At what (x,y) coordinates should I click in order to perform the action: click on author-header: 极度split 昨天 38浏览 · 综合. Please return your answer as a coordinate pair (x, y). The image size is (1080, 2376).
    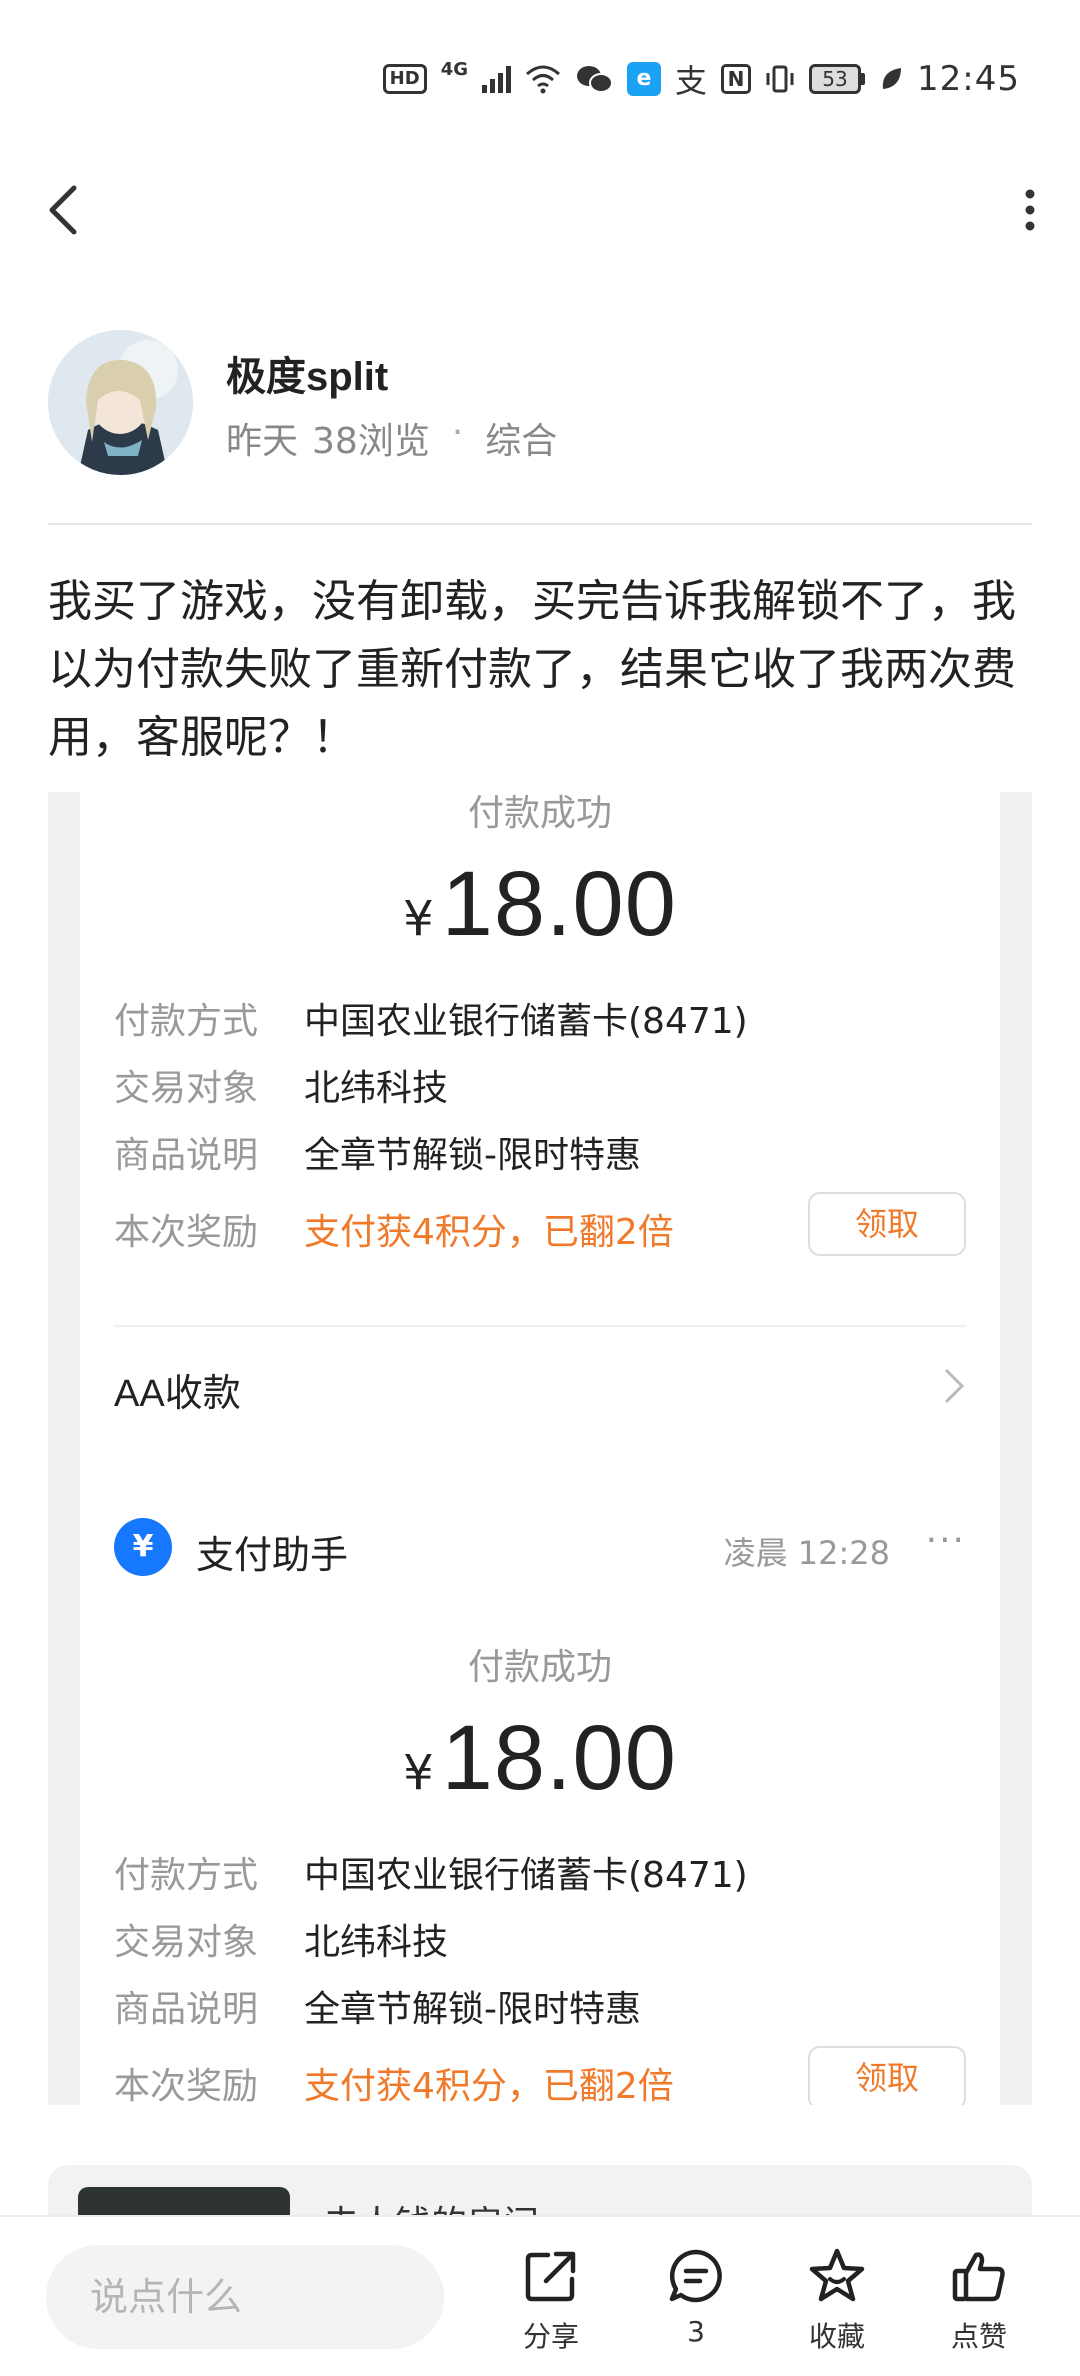
    Looking at the image, I should click on (540, 402).